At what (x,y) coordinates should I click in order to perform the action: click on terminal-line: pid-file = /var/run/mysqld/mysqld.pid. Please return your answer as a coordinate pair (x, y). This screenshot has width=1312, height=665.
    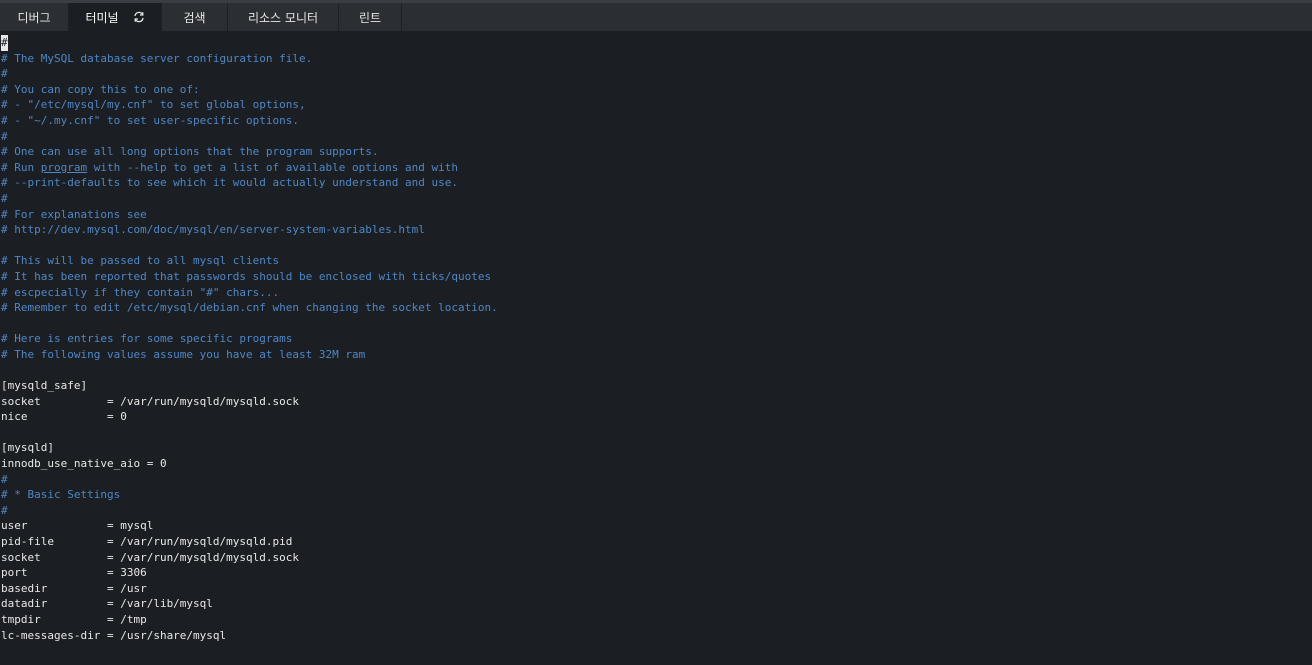
    Looking at the image, I should click on (147, 541).